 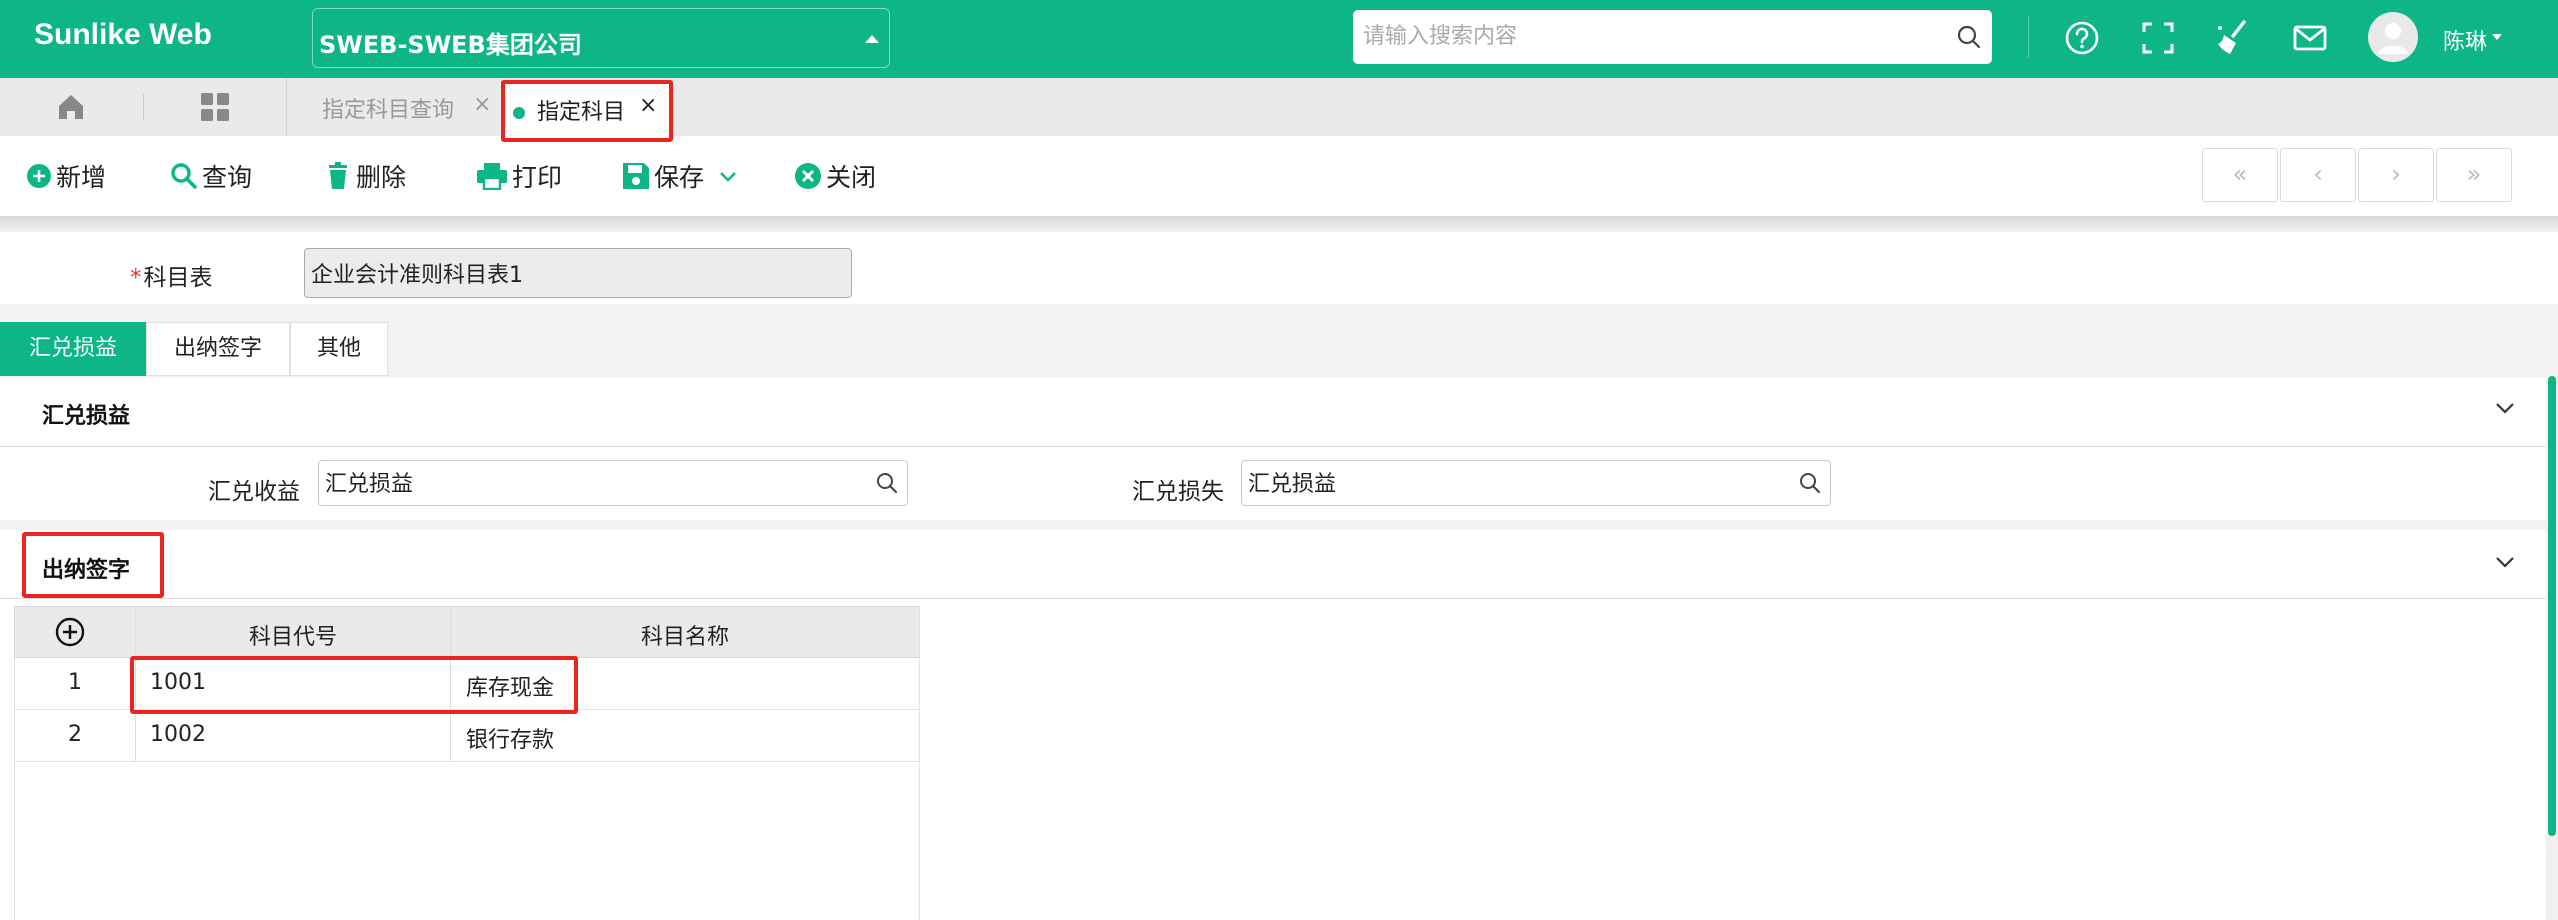 I want to click on row-number: 1, so click(x=75, y=682).